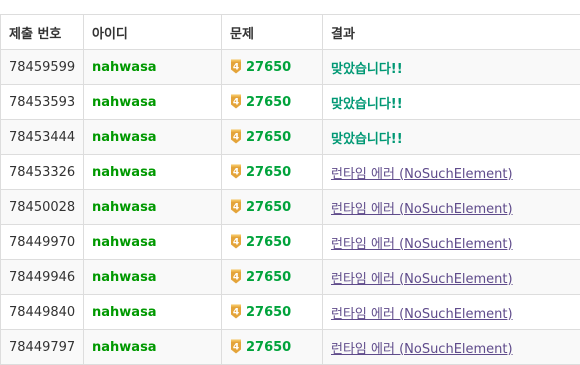 The width and height of the screenshot is (580, 365). I want to click on header-submission-id: 제출 번호, so click(42, 32).